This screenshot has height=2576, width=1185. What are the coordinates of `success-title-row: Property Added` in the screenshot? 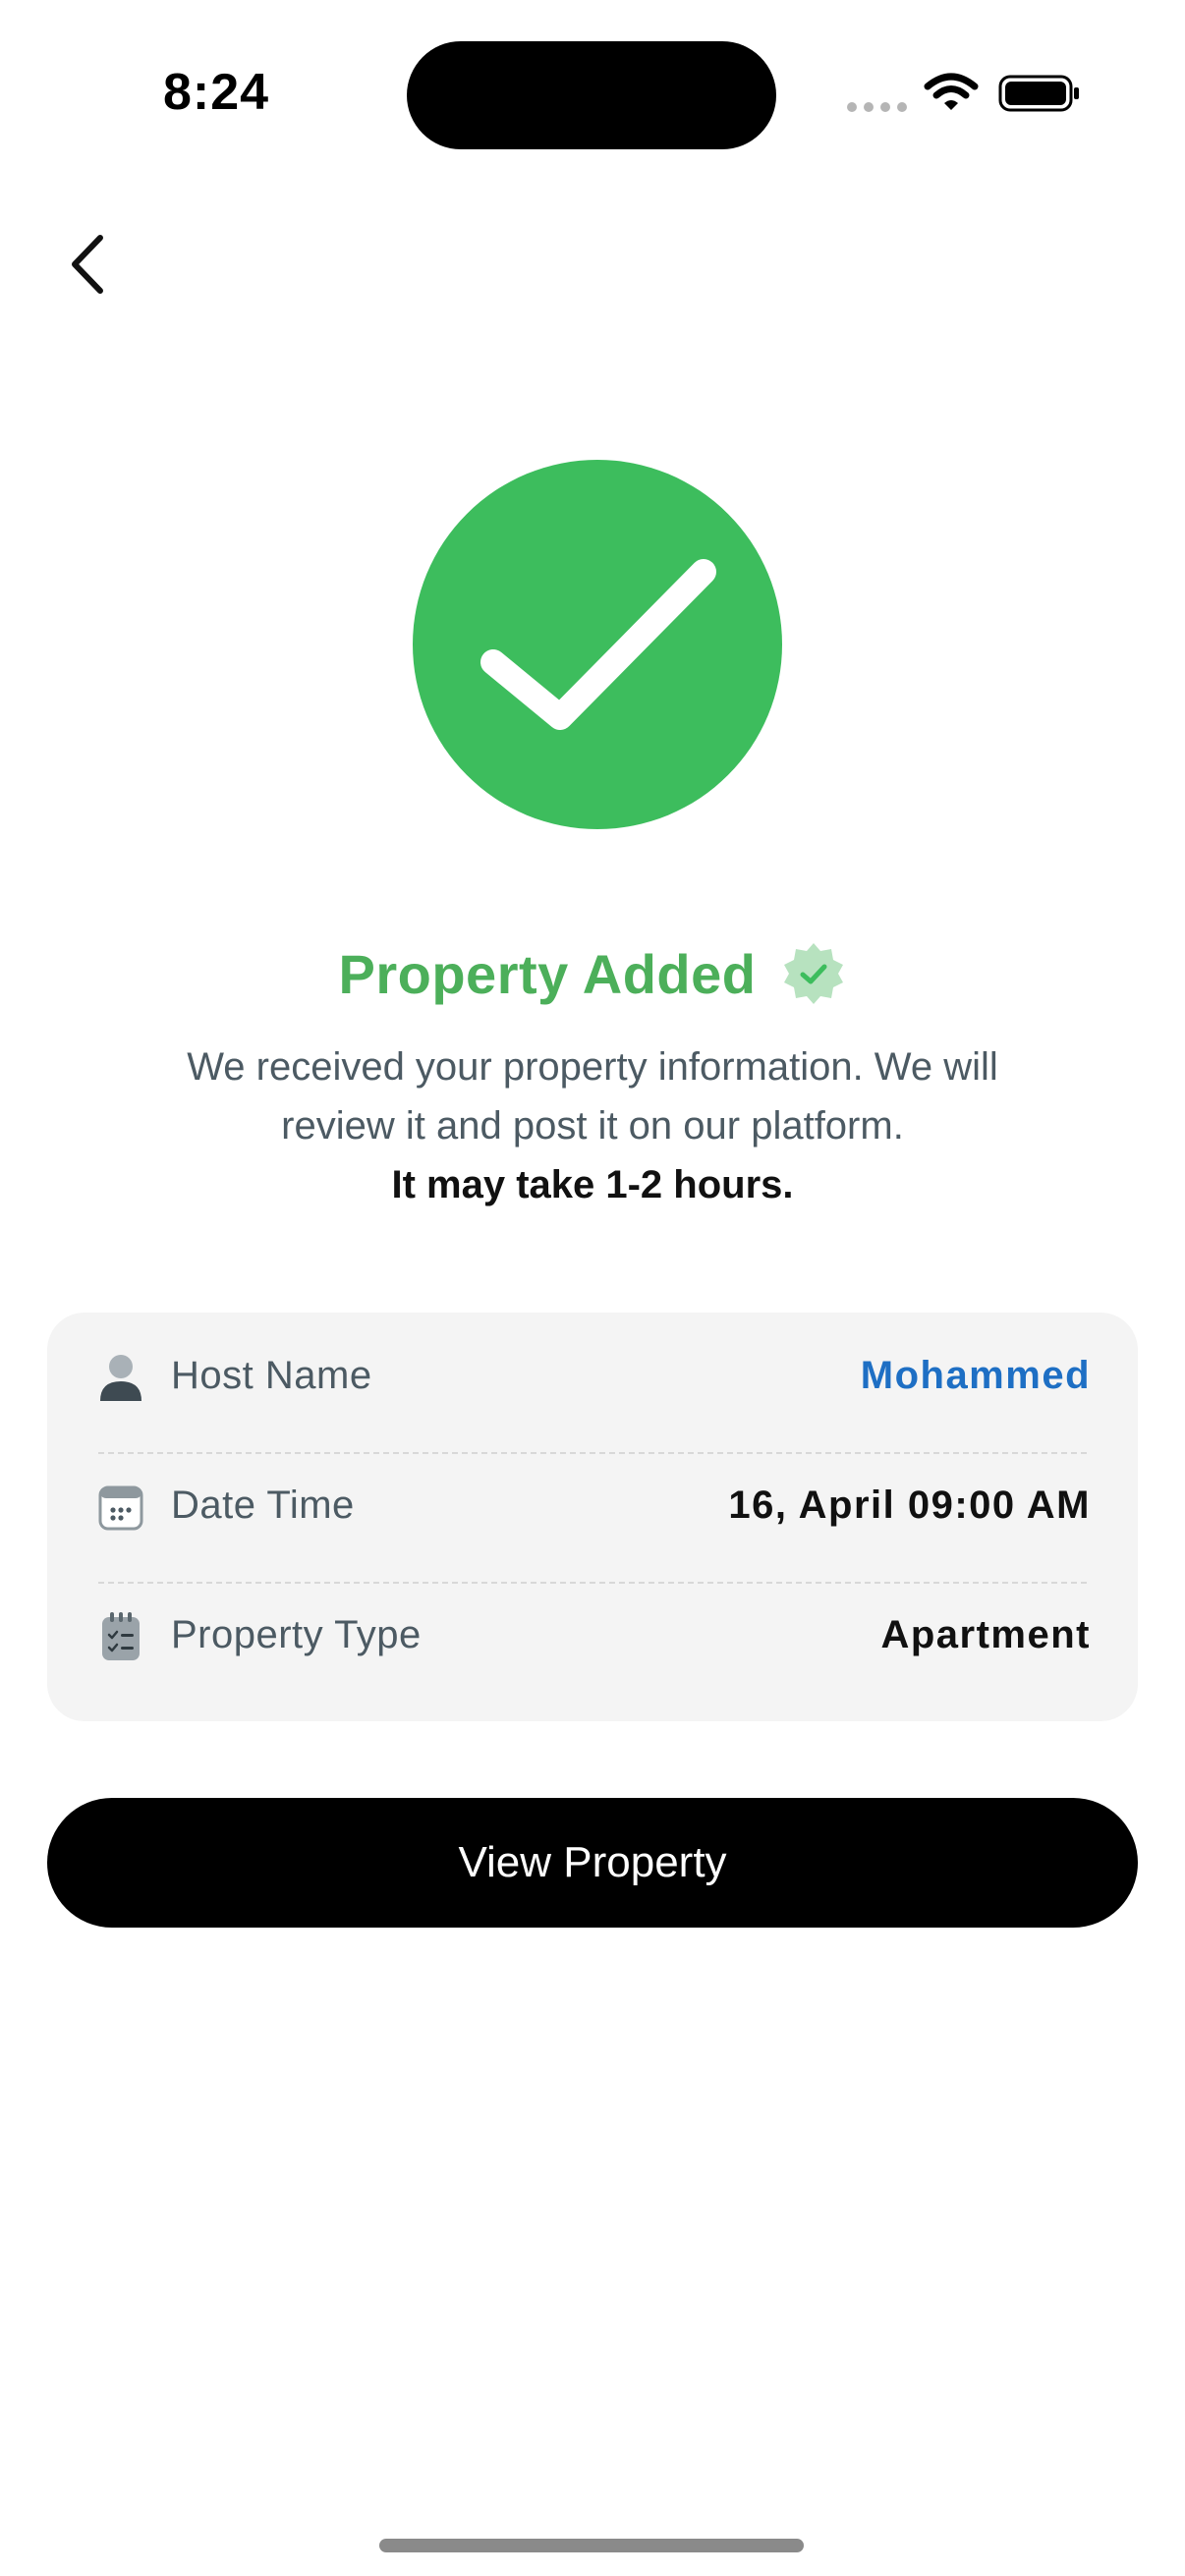 It's located at (592, 973).